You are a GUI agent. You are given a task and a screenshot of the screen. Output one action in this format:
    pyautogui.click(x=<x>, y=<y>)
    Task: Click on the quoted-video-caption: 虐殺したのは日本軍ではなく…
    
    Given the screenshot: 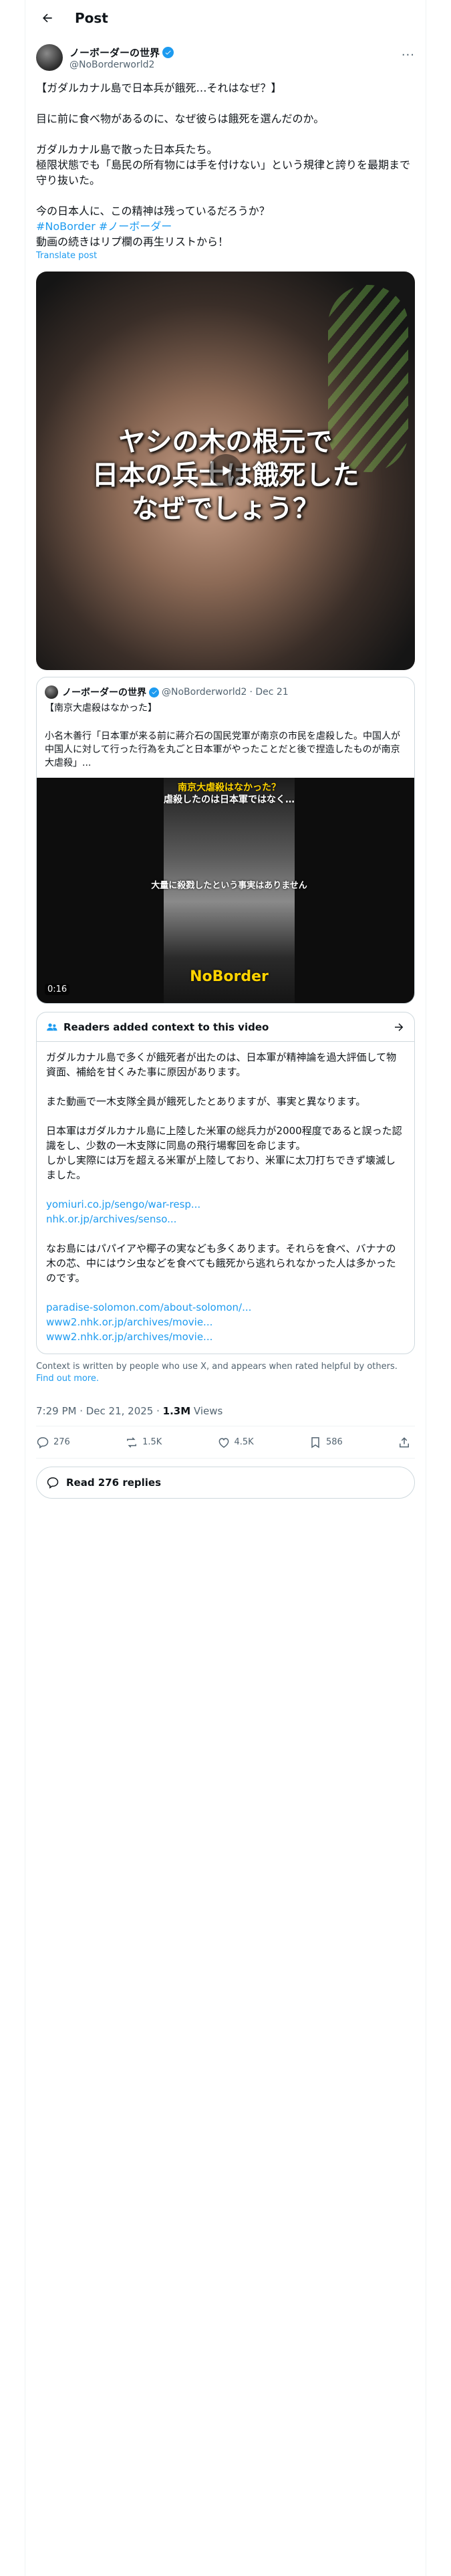 What is the action you would take?
    pyautogui.click(x=229, y=799)
    